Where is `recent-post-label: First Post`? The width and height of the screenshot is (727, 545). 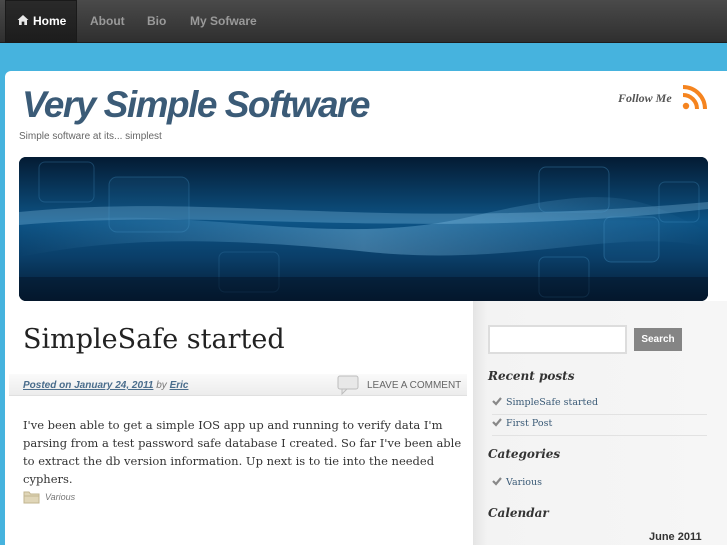
recent-post-label: First Post is located at coordinates (529, 423).